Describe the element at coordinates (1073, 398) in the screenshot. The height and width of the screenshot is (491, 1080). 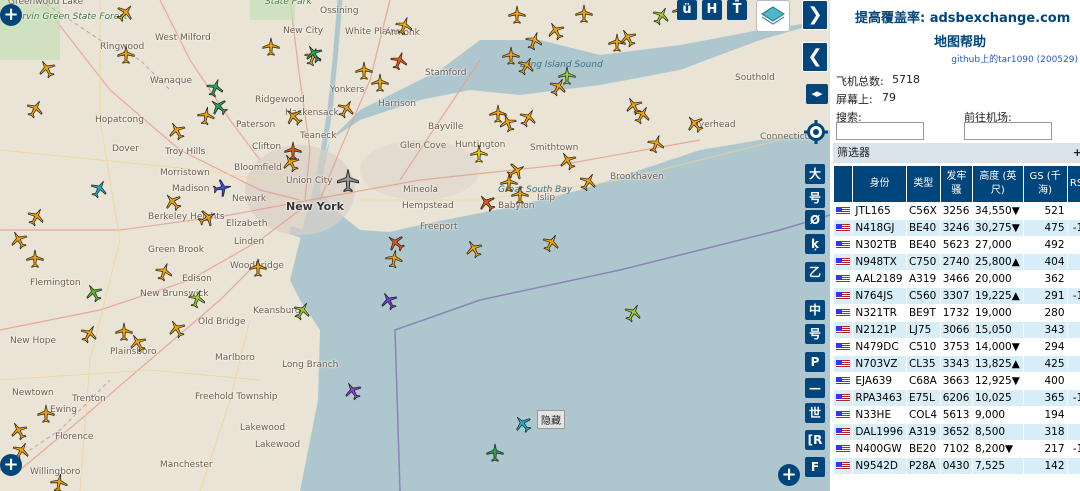
I see `cell-rssi: -11` at that location.